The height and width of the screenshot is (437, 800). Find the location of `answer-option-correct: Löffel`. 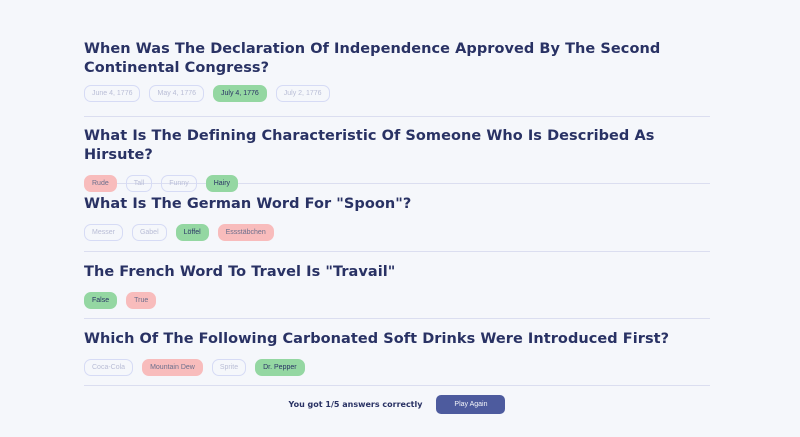

answer-option-correct: Löffel is located at coordinates (192, 232).